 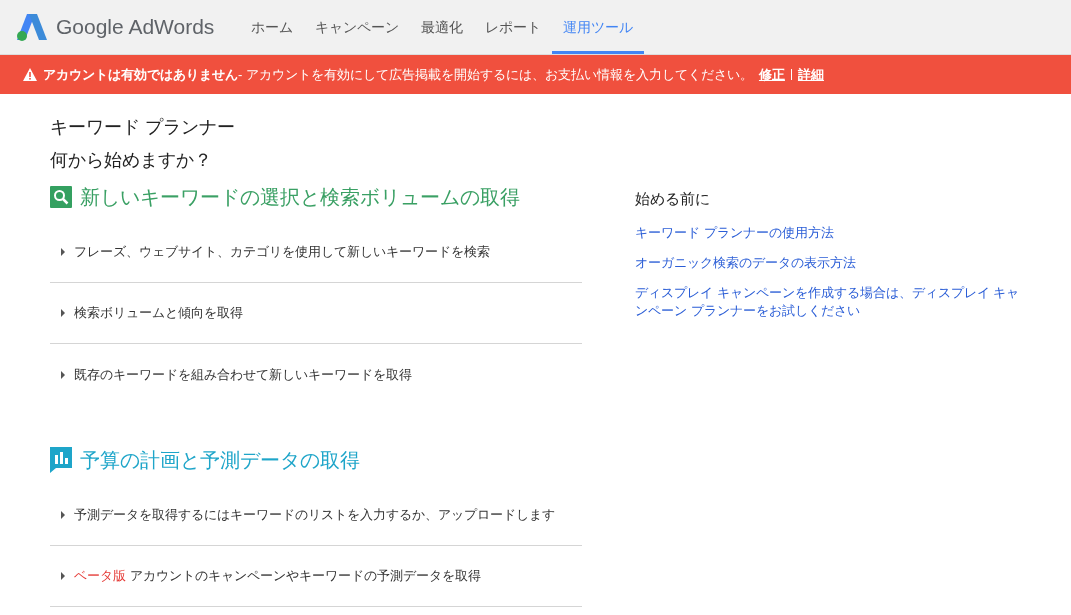 I want to click on page-title: キーワード プランナー, so click(x=143, y=127).